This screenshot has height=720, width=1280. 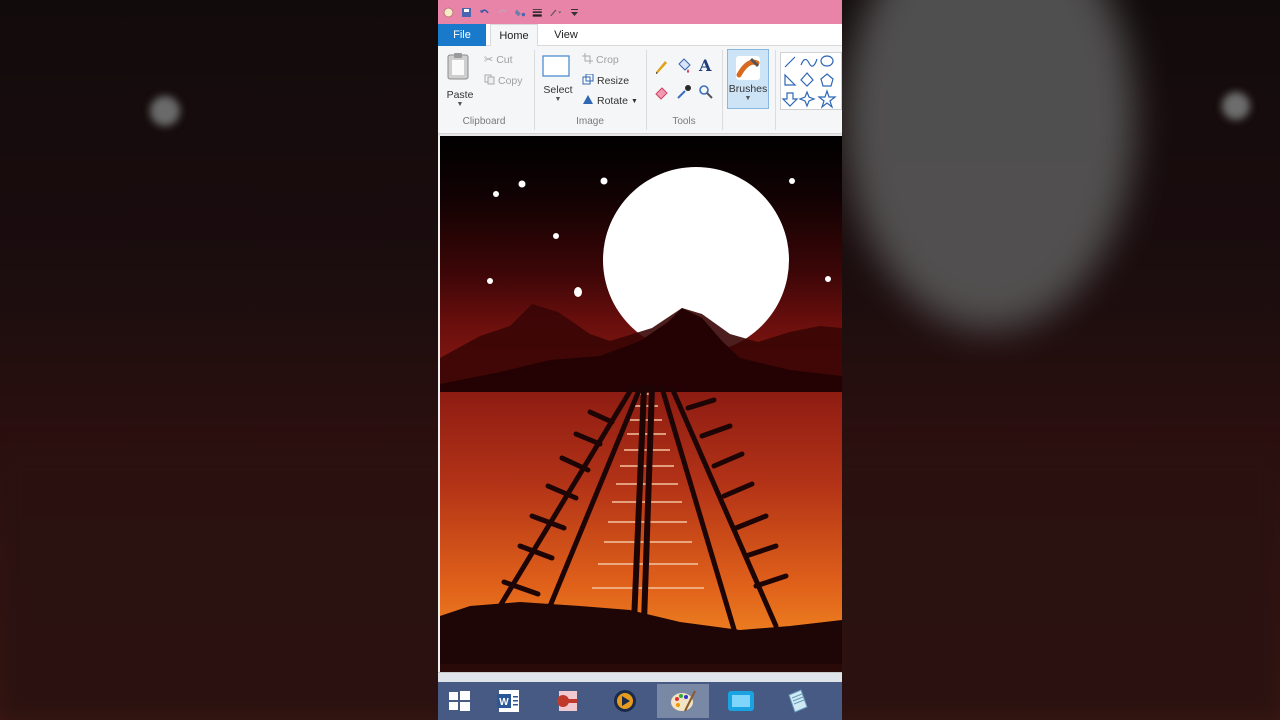 What do you see at coordinates (588, 80) in the screenshot?
I see `resize-icon` at bounding box center [588, 80].